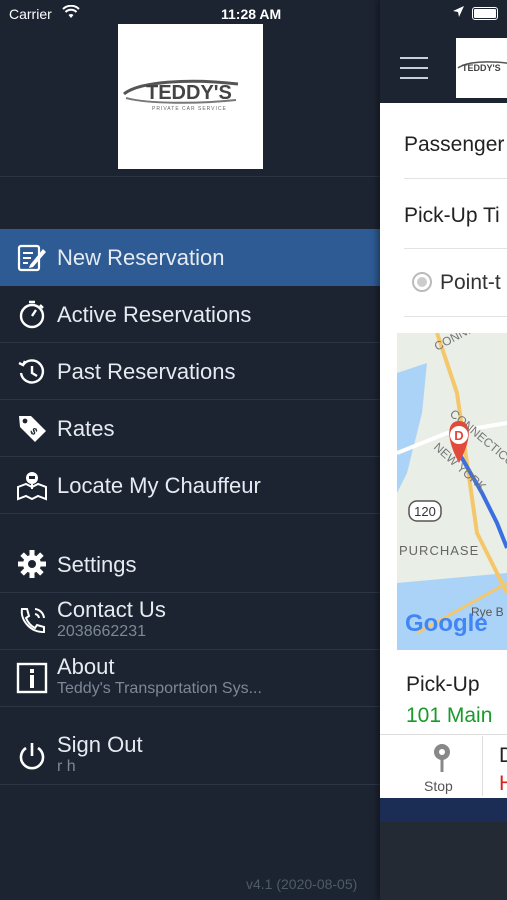 This screenshot has height=900, width=507. Describe the element at coordinates (32, 314) in the screenshot. I see `stopwatch-icon` at that location.